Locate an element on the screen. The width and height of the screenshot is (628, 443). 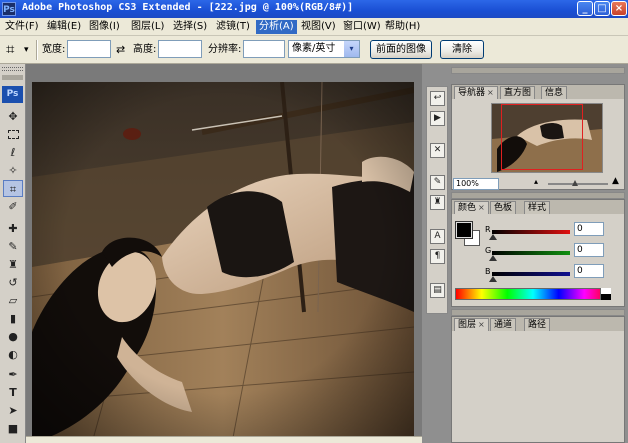
tools-panel: Ps ✥ ℓ ✧ ⌗ ✐ ✚ ✎ ♜ ↺ ▱ ▮ ● ◐ ✒ T ➤ ■ is located at coordinates (13, 253).